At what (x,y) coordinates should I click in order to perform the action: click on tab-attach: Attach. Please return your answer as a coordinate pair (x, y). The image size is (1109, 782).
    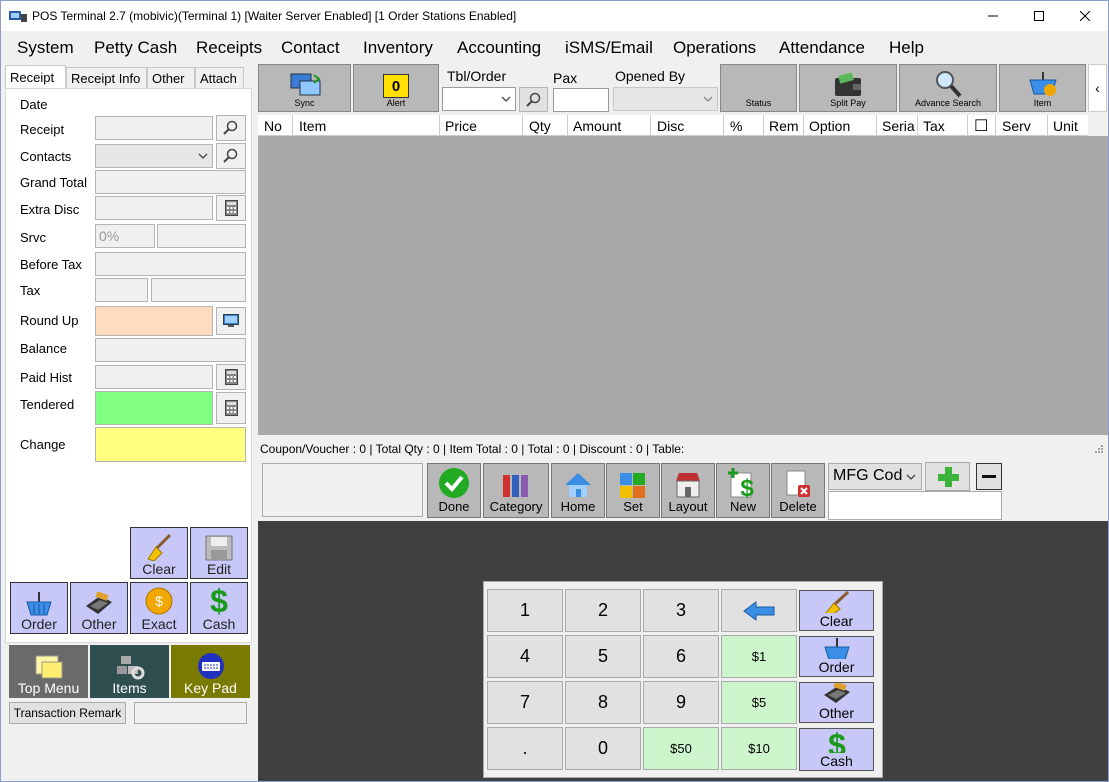
    Looking at the image, I should click on (219, 78).